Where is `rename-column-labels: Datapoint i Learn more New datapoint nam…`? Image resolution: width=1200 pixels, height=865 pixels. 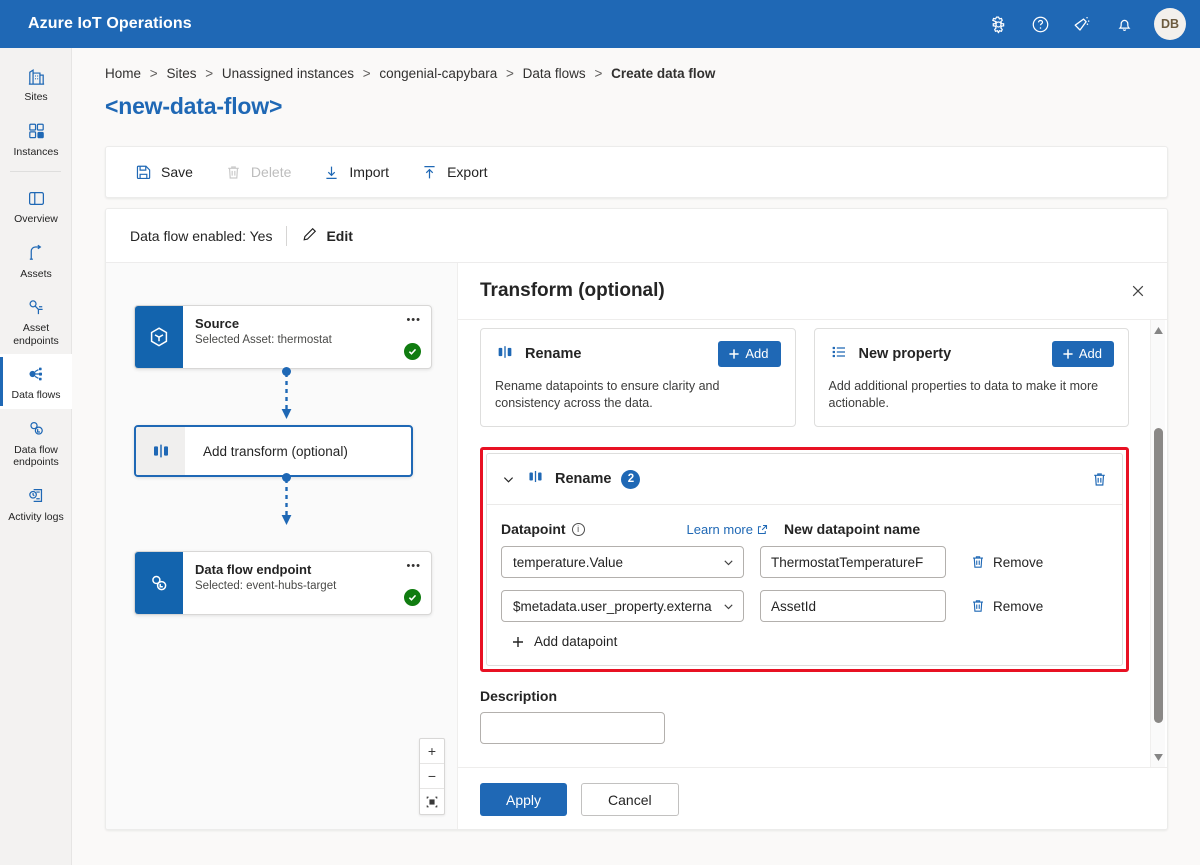 rename-column-labels: Datapoint i Learn more New datapoint nam… is located at coordinates (804, 529).